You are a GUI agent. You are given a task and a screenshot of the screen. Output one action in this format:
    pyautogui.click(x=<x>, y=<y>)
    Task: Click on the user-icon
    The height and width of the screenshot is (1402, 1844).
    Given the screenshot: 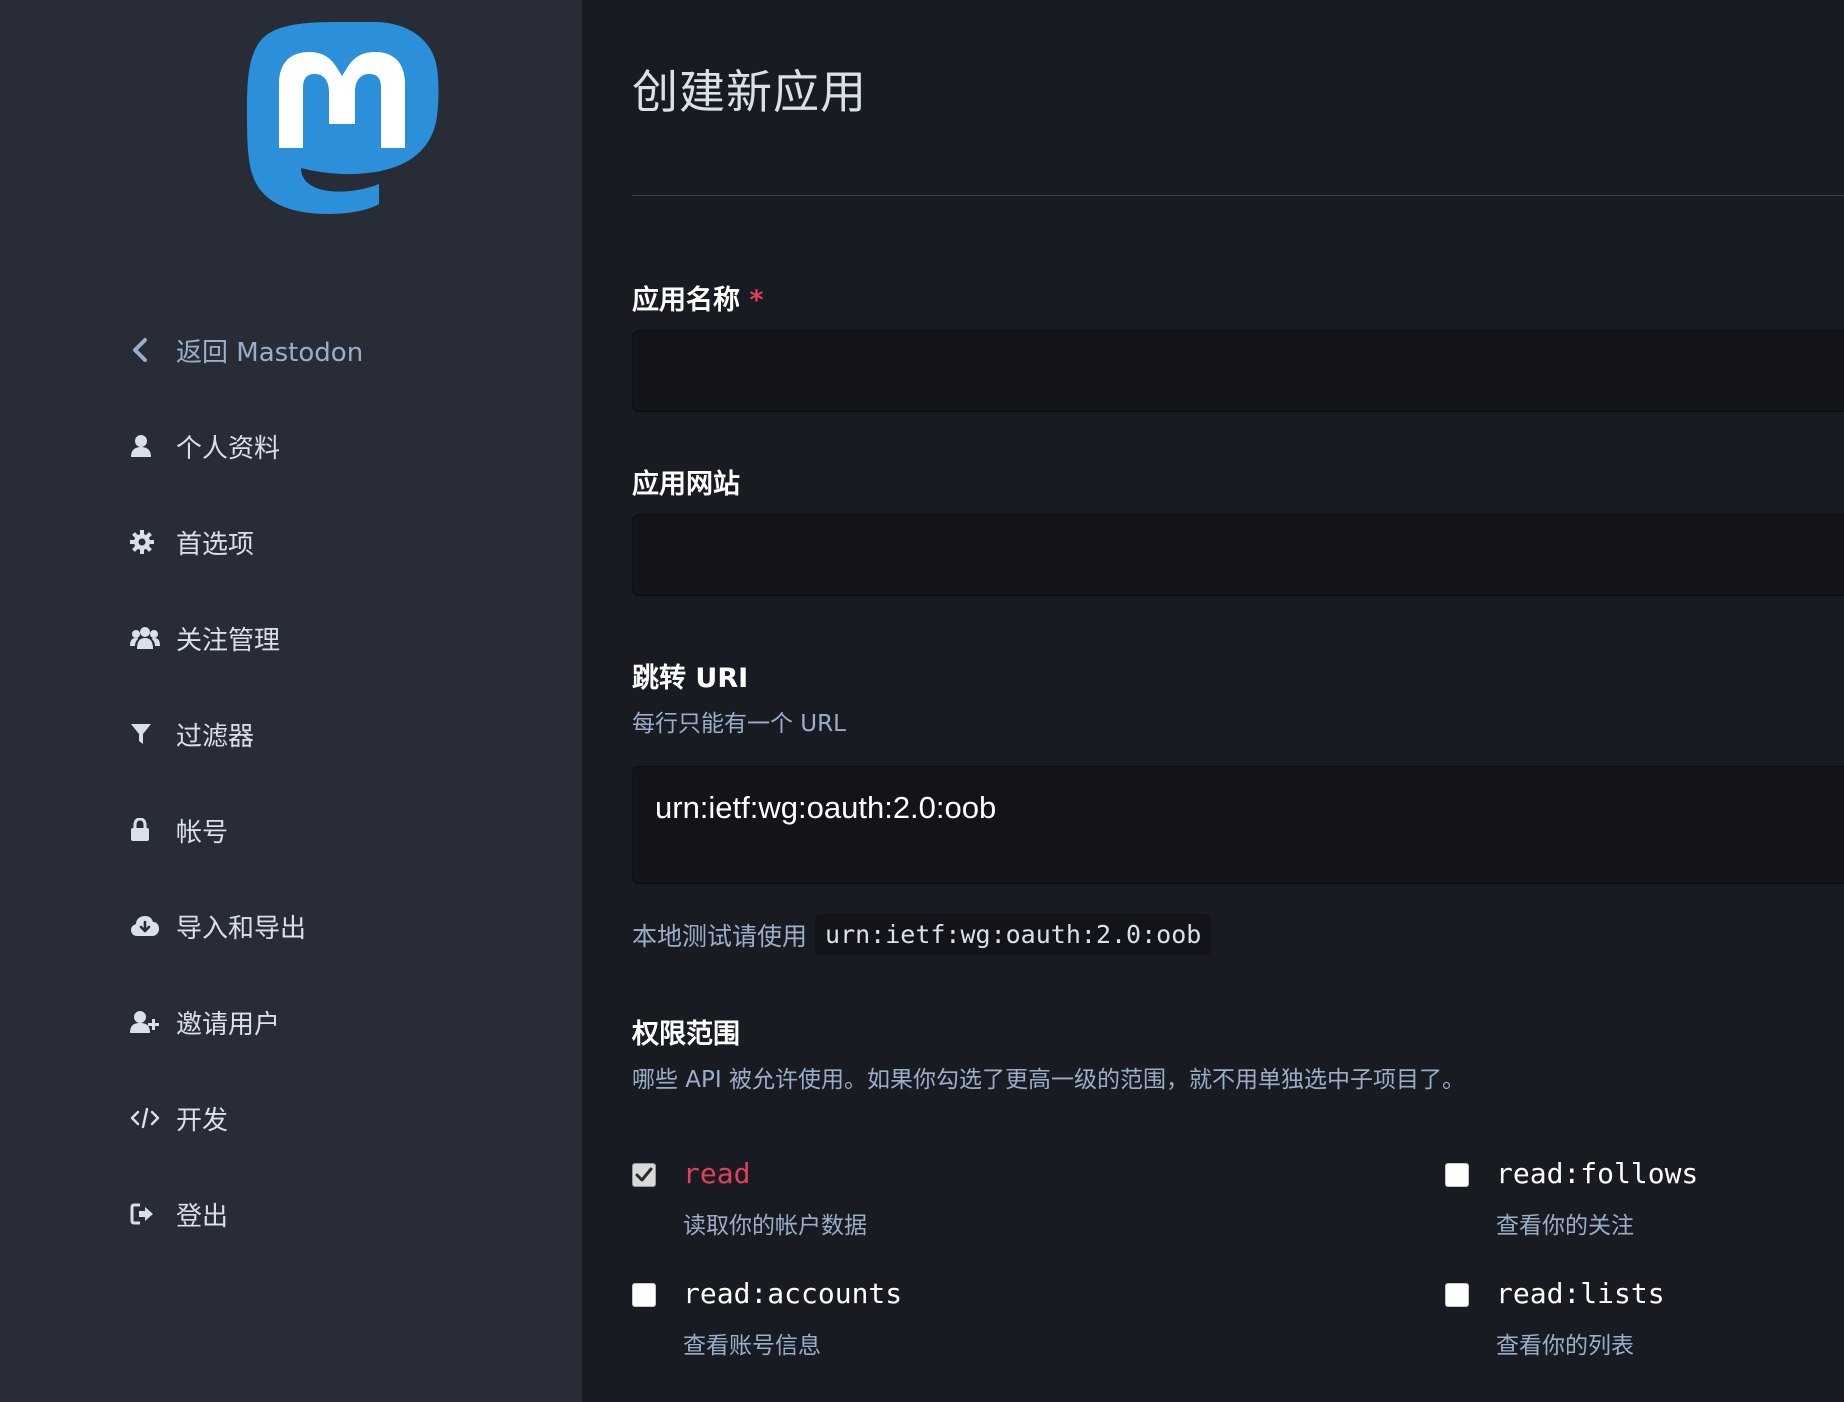 What is the action you would take?
    pyautogui.click(x=148, y=446)
    